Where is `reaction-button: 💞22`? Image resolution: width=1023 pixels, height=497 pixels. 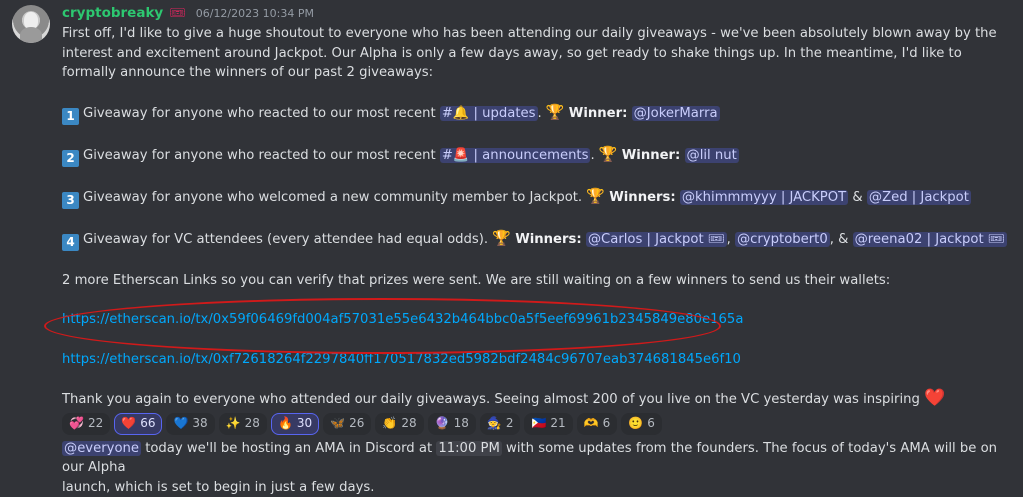 reaction-button: 💞22 is located at coordinates (86, 424).